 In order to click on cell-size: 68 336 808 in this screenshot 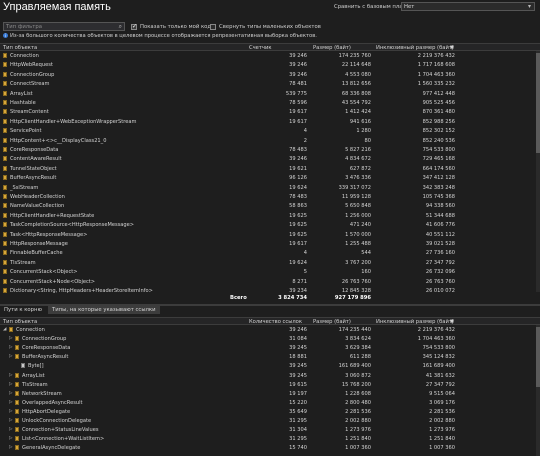, I will do `click(356, 93)`.